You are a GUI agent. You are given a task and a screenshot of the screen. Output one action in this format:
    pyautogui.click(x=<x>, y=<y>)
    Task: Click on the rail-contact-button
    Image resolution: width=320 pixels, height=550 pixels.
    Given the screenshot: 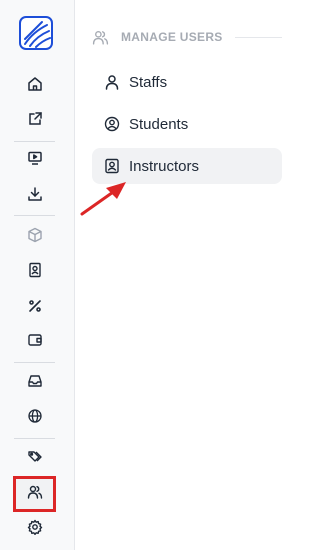 What is the action you would take?
    pyautogui.click(x=35, y=272)
    